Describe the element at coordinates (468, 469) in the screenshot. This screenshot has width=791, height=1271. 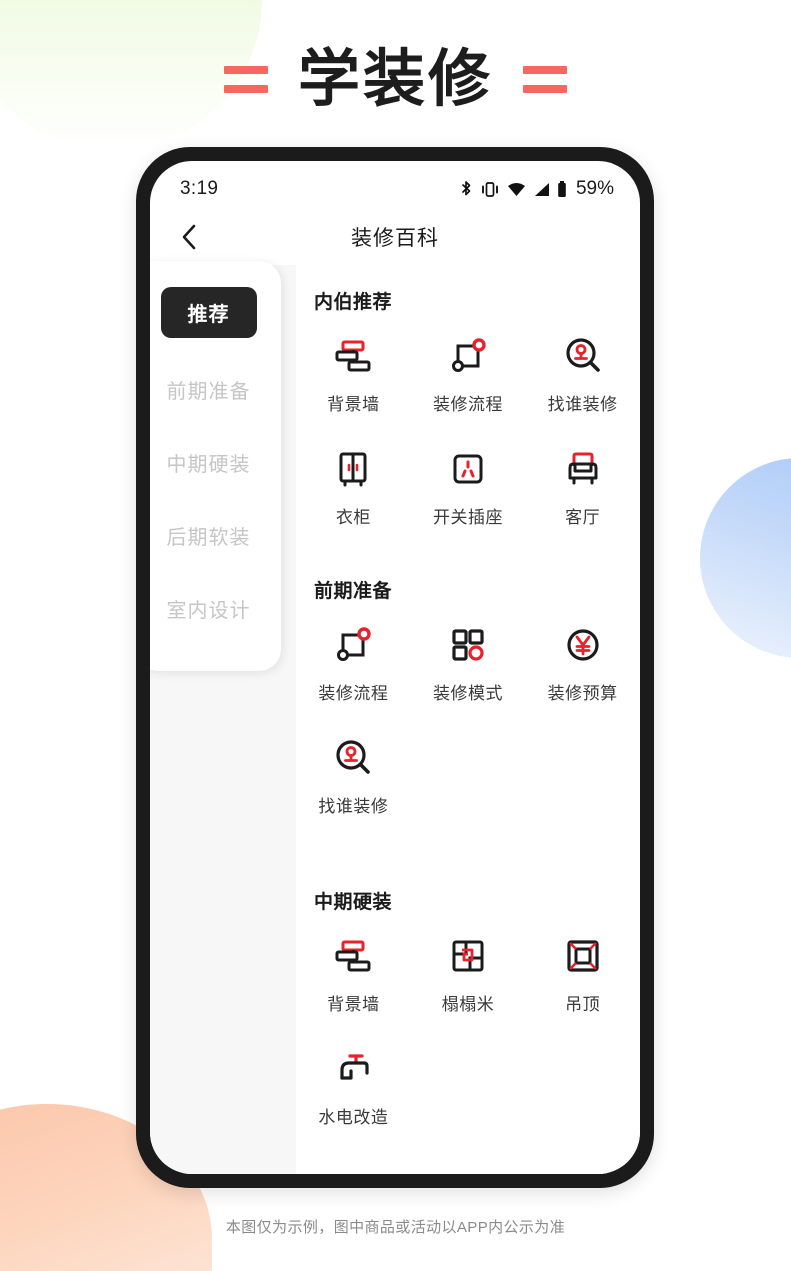
I see `power-socket-icon` at that location.